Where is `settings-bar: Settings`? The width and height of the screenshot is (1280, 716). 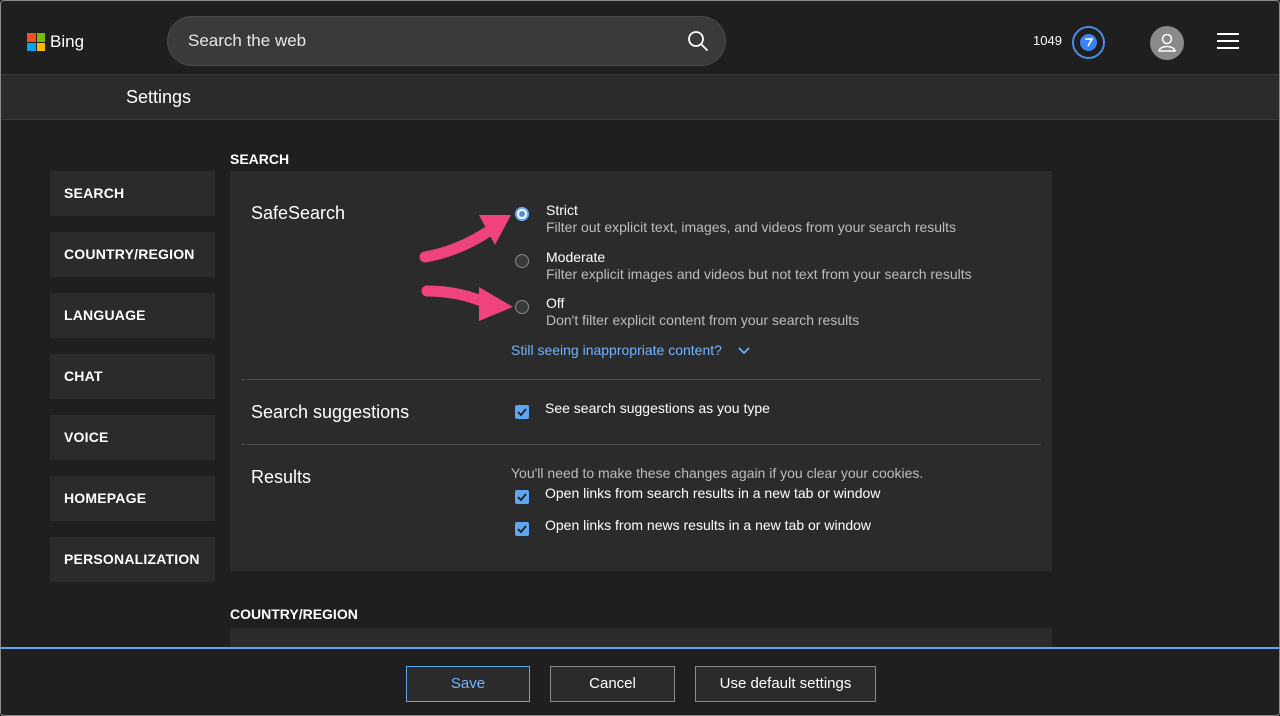
settings-bar: Settings is located at coordinates (640, 97).